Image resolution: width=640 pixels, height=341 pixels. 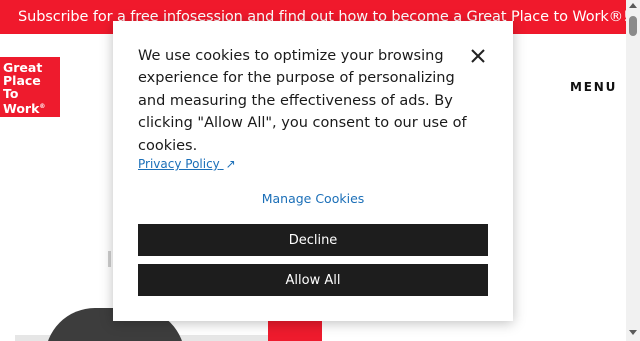 What do you see at coordinates (633, 5) in the screenshot?
I see `scroll-up-arrow-icon` at bounding box center [633, 5].